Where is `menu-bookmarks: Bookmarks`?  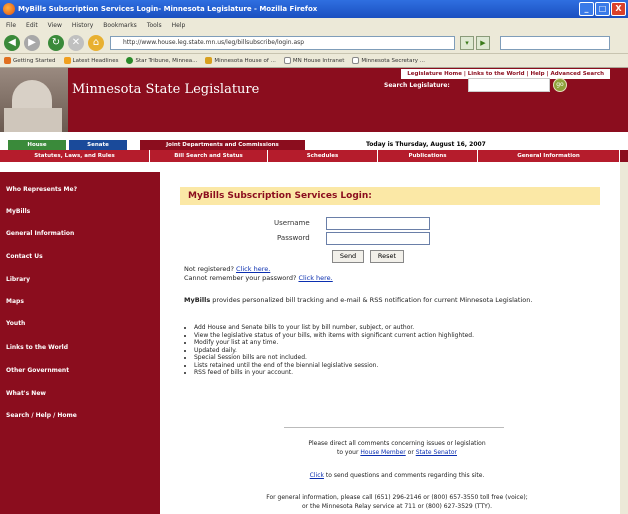 menu-bookmarks: Bookmarks is located at coordinates (120, 25).